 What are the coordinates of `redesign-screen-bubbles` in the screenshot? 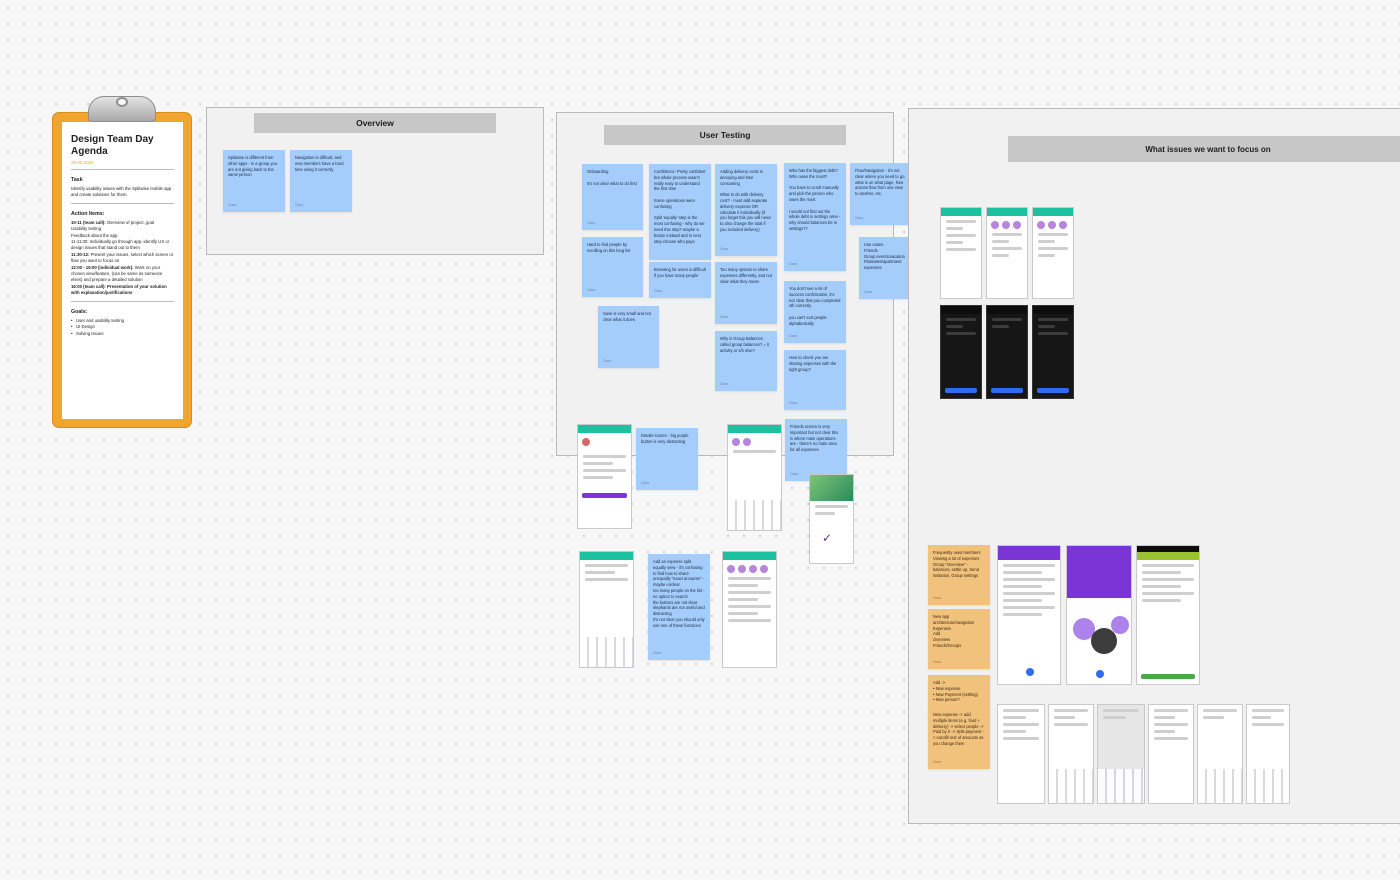 It's located at (1099, 615).